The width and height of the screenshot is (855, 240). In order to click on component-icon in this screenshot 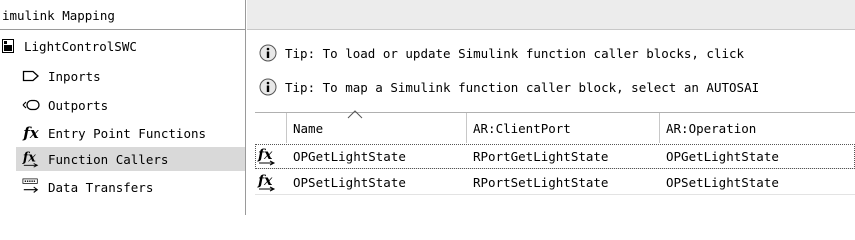, I will do `click(8, 46)`.